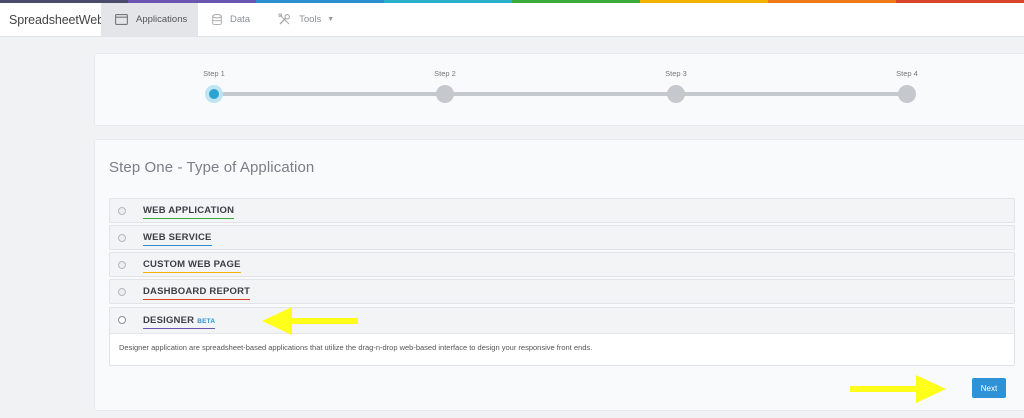  I want to click on annotation-arrow-left-icon, so click(310, 321).